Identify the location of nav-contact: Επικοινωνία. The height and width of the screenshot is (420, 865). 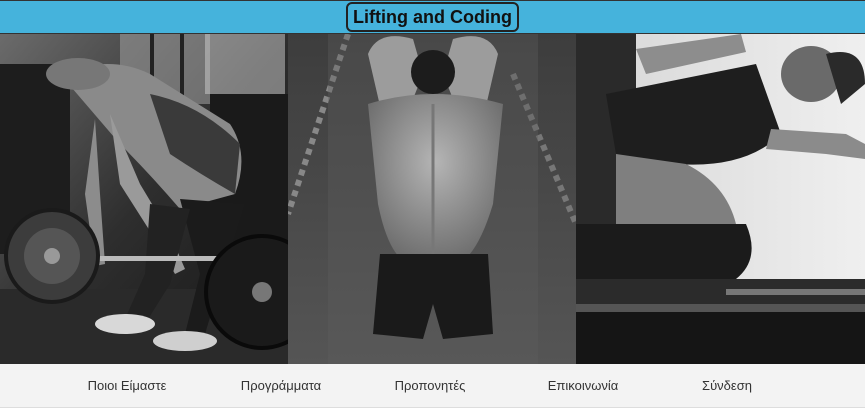
(583, 386).